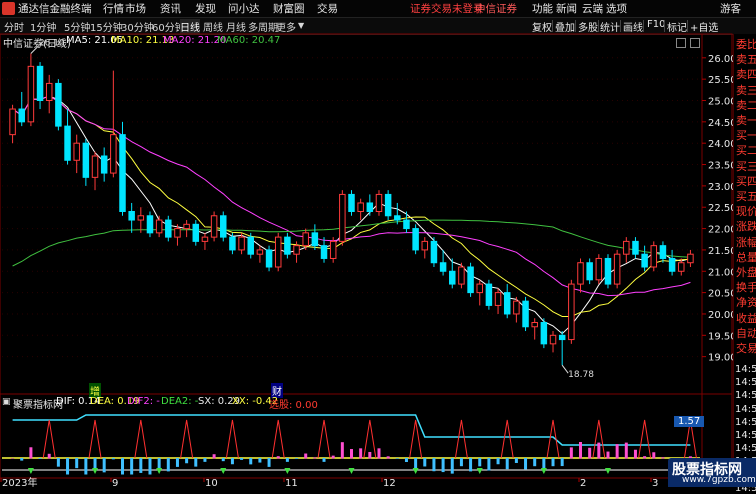 Image resolution: width=756 pixels, height=494 pixels. Describe the element at coordinates (746, 59) in the screenshot. I see `side-label: 卖五` at that location.